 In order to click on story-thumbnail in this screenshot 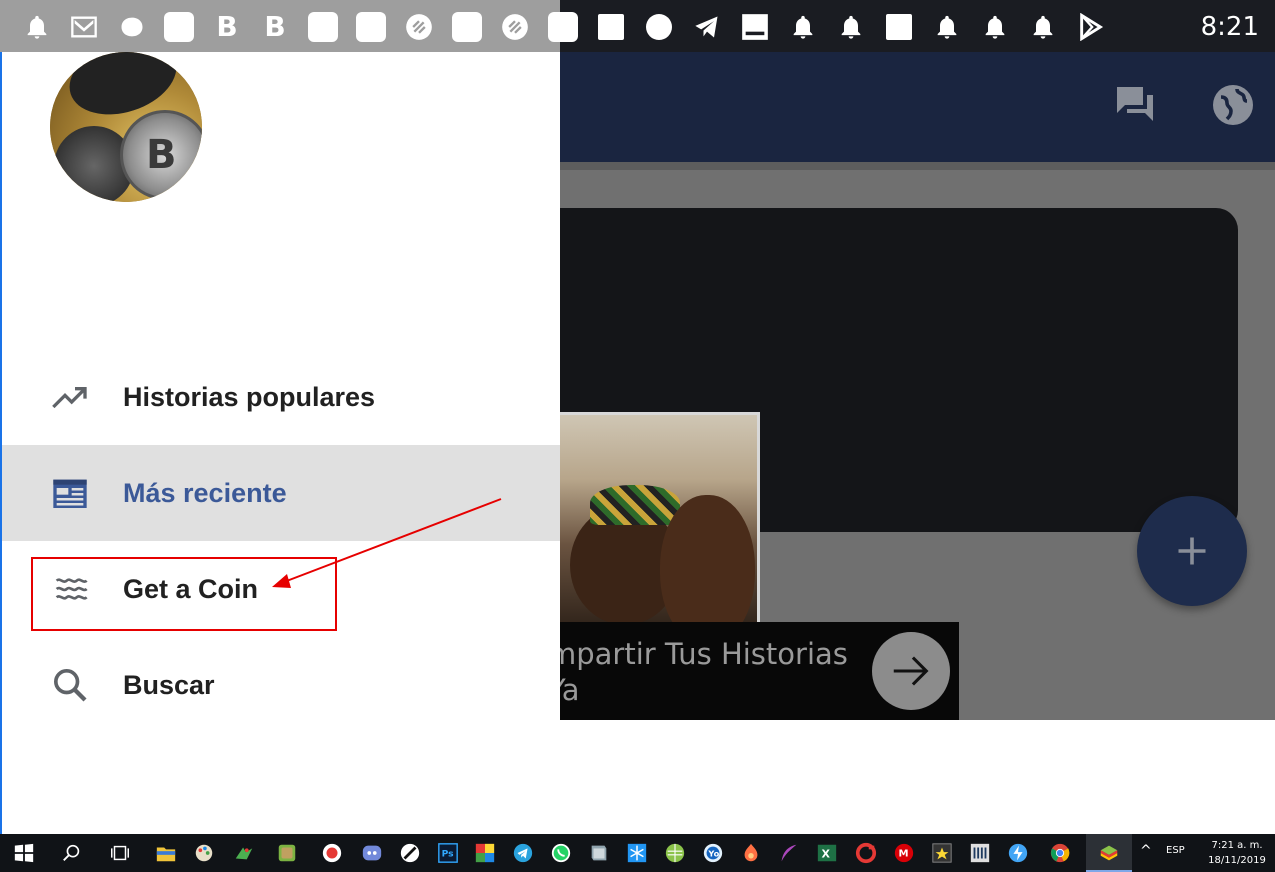, I will do `click(660, 523)`.